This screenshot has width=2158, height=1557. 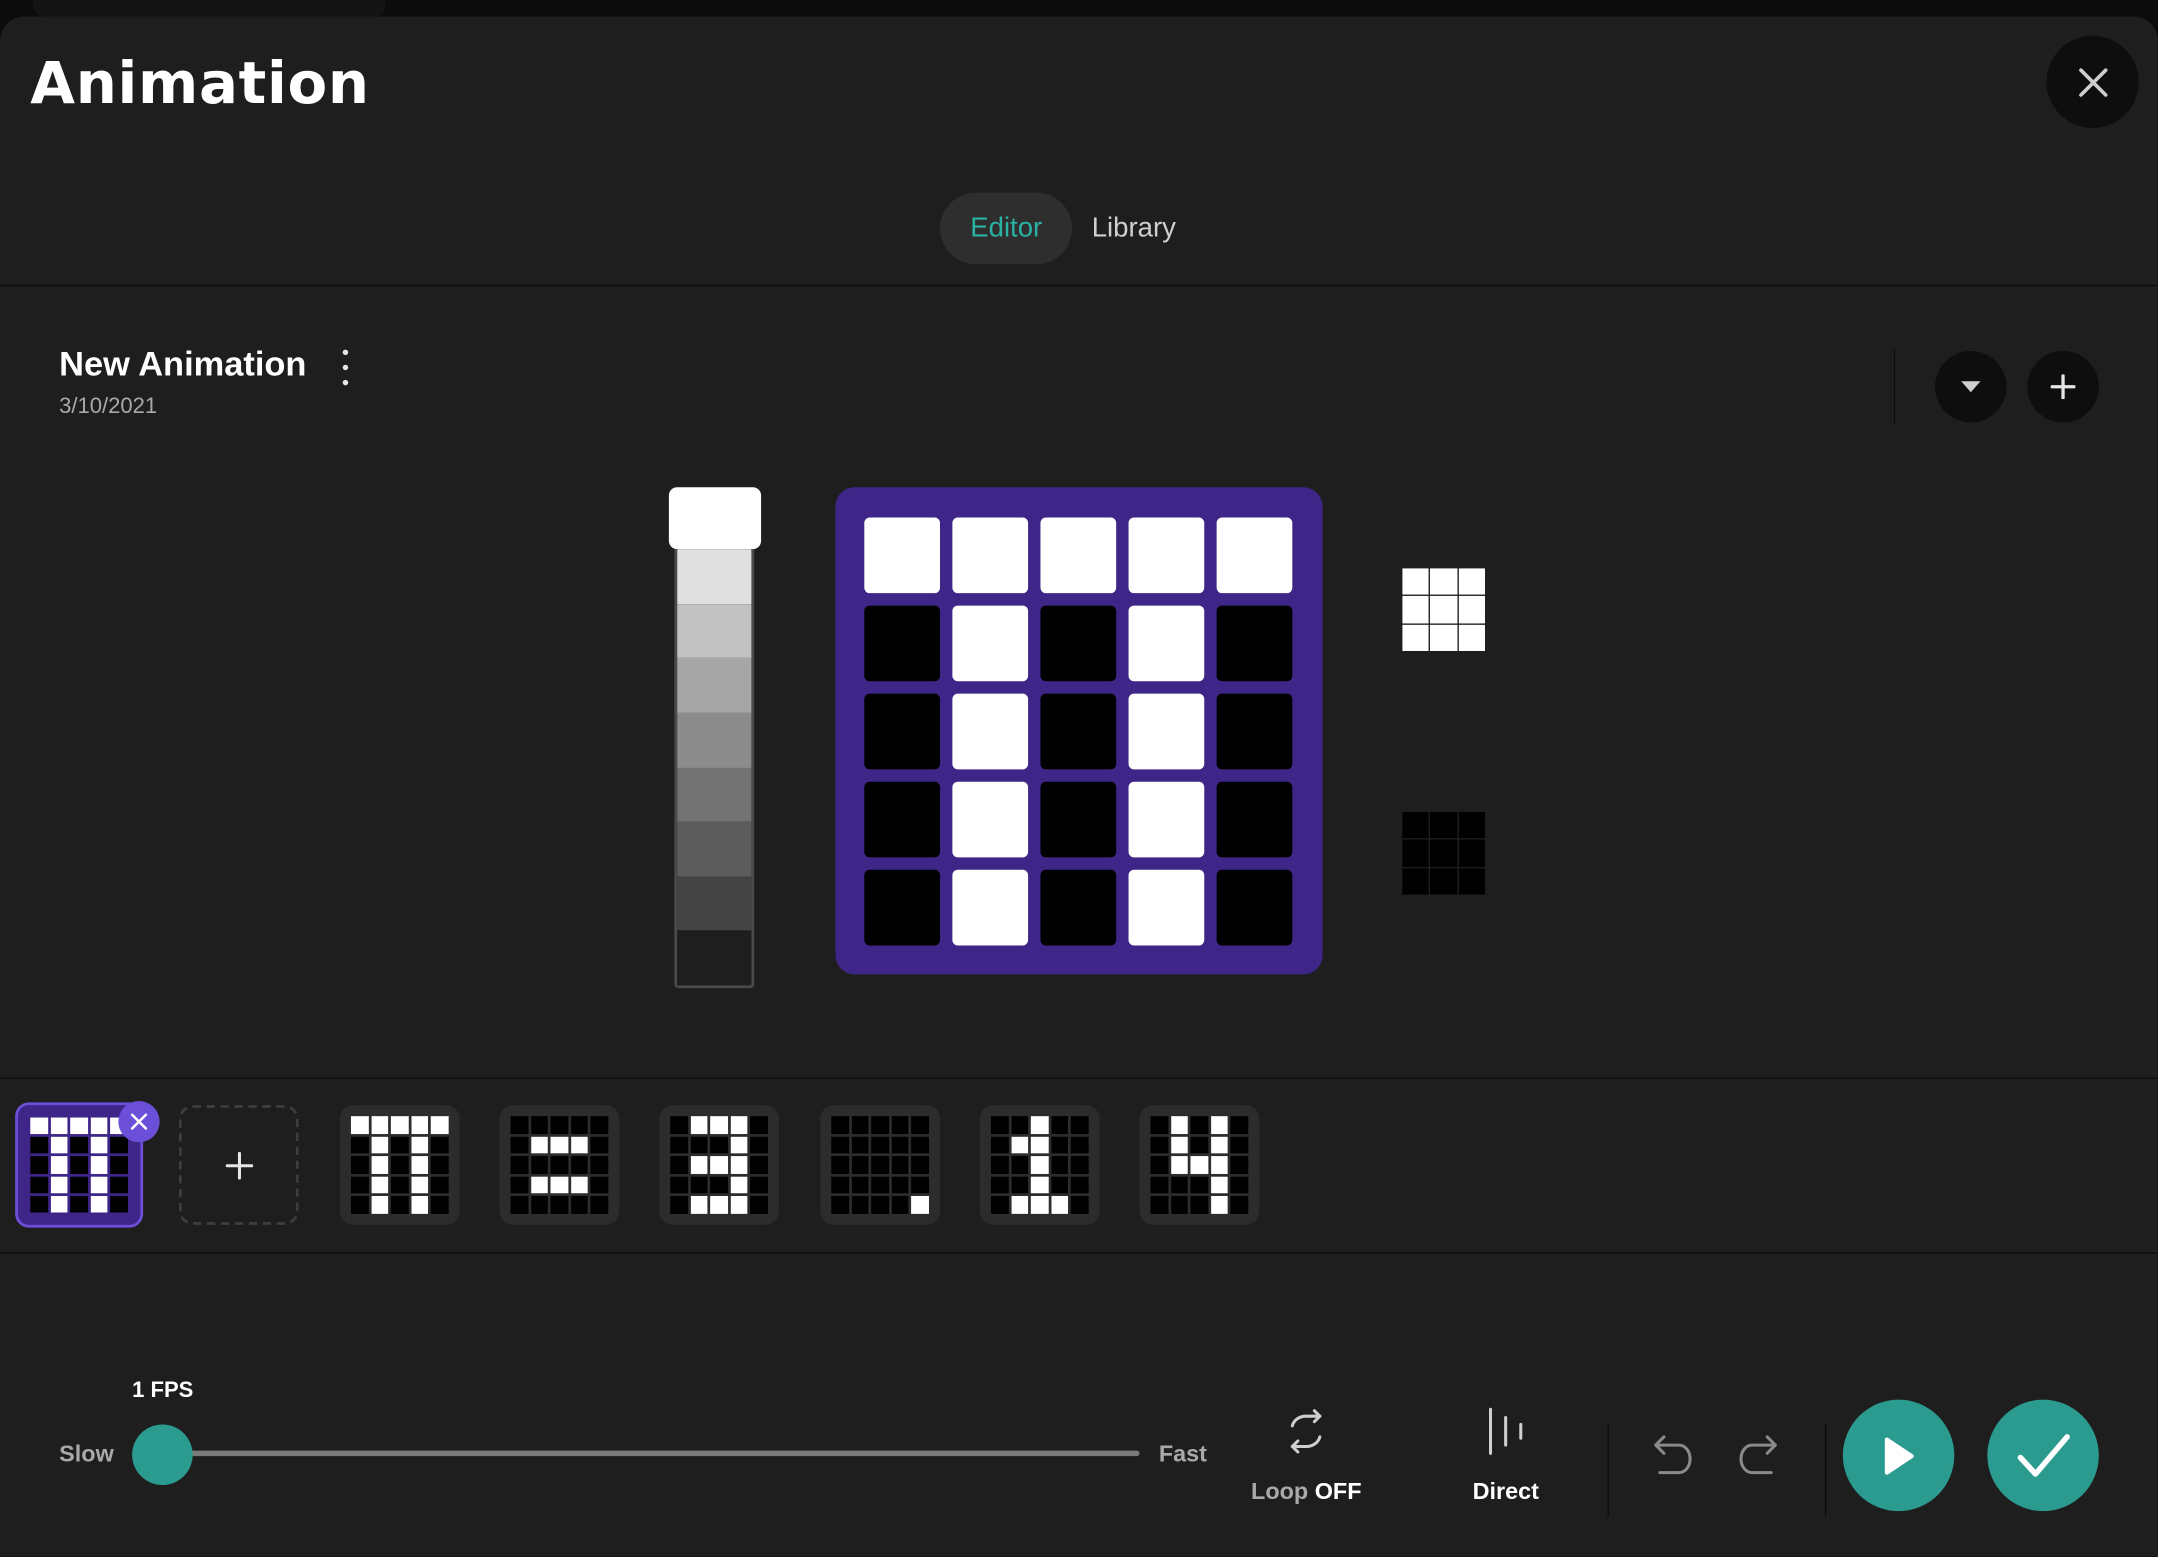 I want to click on close-button, so click(x=2092, y=81).